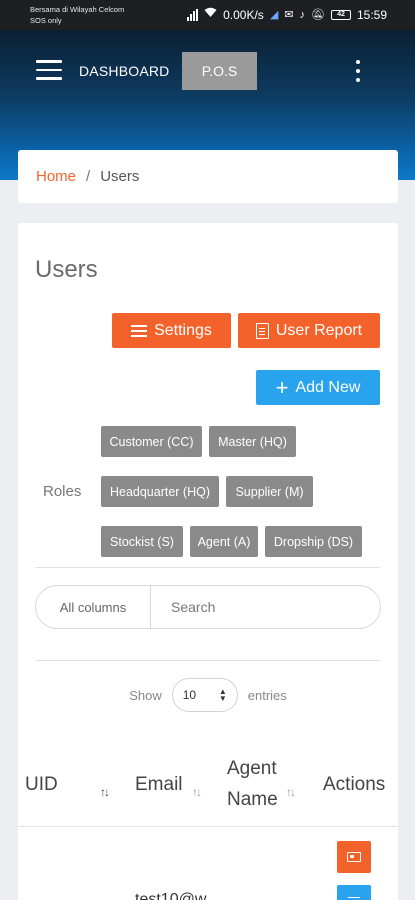  Describe the element at coordinates (267, 695) in the screenshot. I see `entries-label: entries` at that location.